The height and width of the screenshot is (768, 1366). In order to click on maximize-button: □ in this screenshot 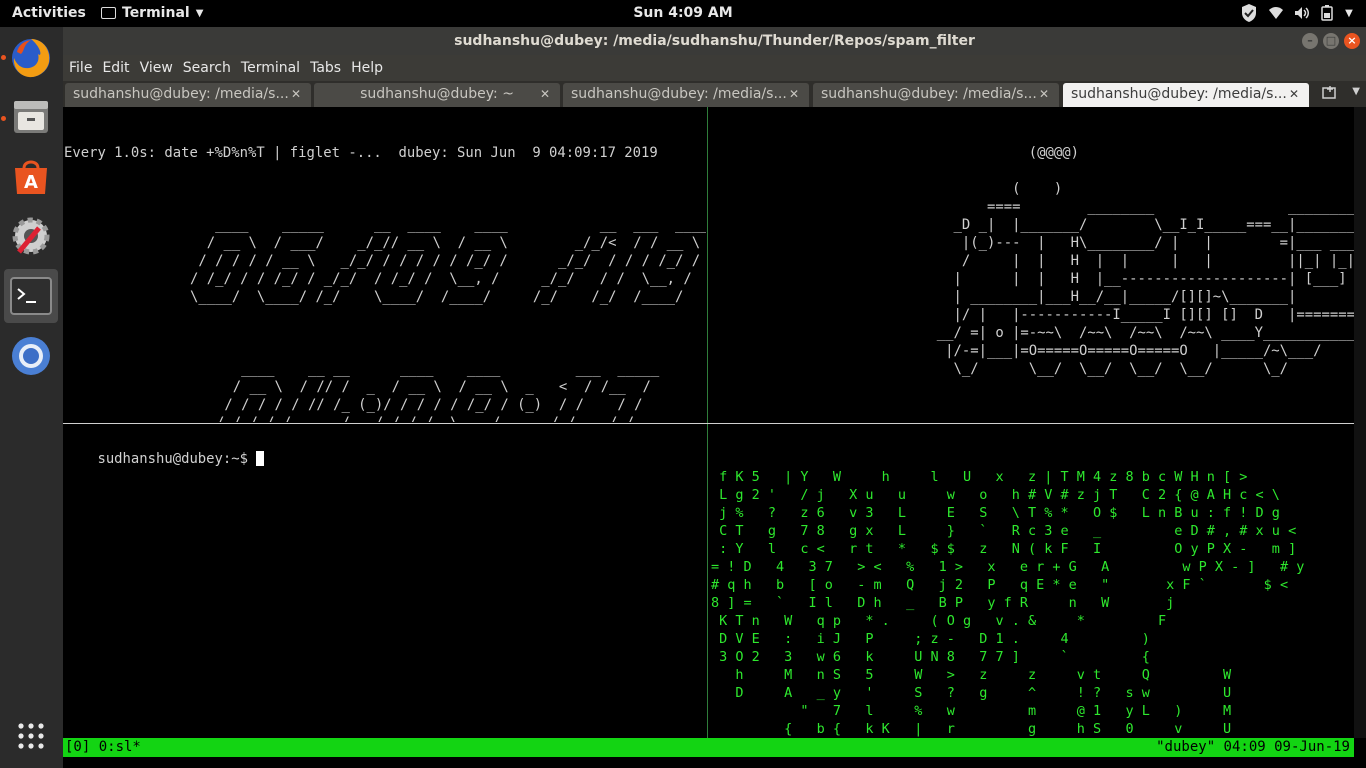, I will do `click(1331, 41)`.